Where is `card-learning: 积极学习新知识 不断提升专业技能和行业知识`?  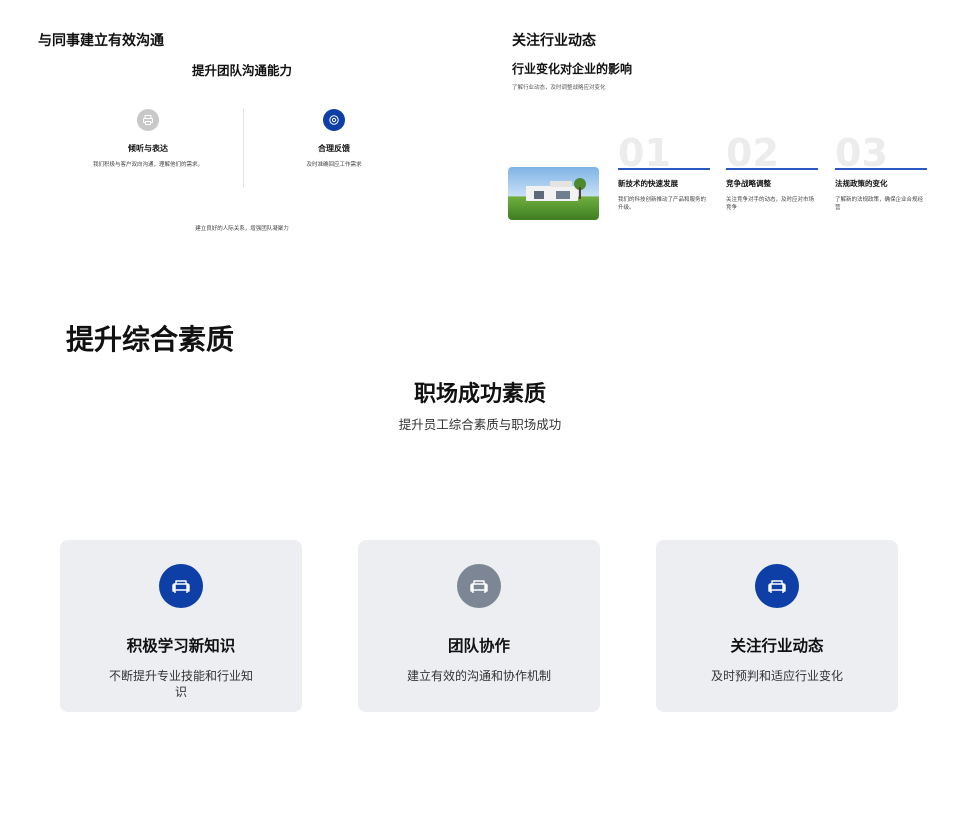 card-learning: 积极学习新知识 不断提升专业技能和行业知识 is located at coordinates (181, 626).